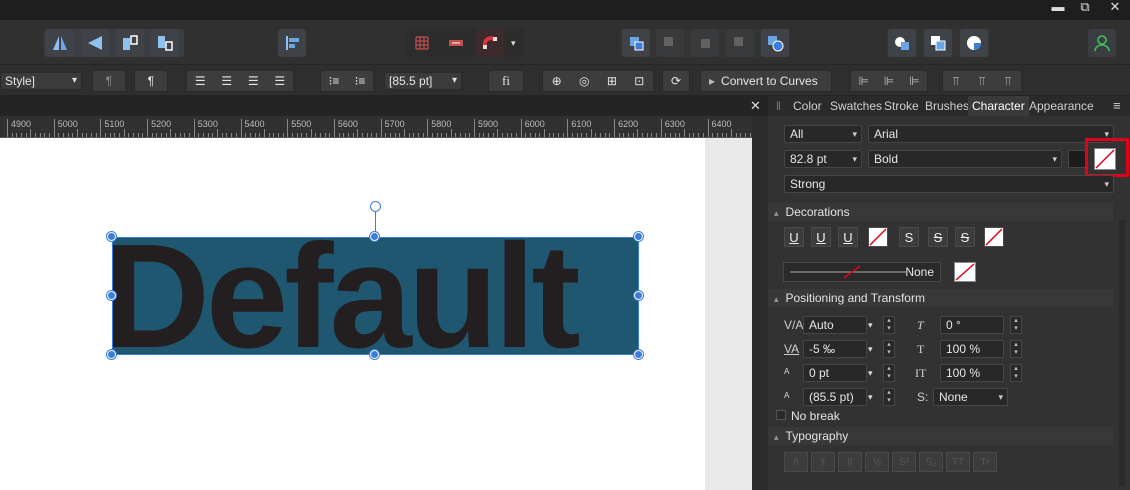 This screenshot has width=1130, height=490. What do you see at coordinates (111, 354) in the screenshot?
I see `resize-handle-bottom-left` at bounding box center [111, 354].